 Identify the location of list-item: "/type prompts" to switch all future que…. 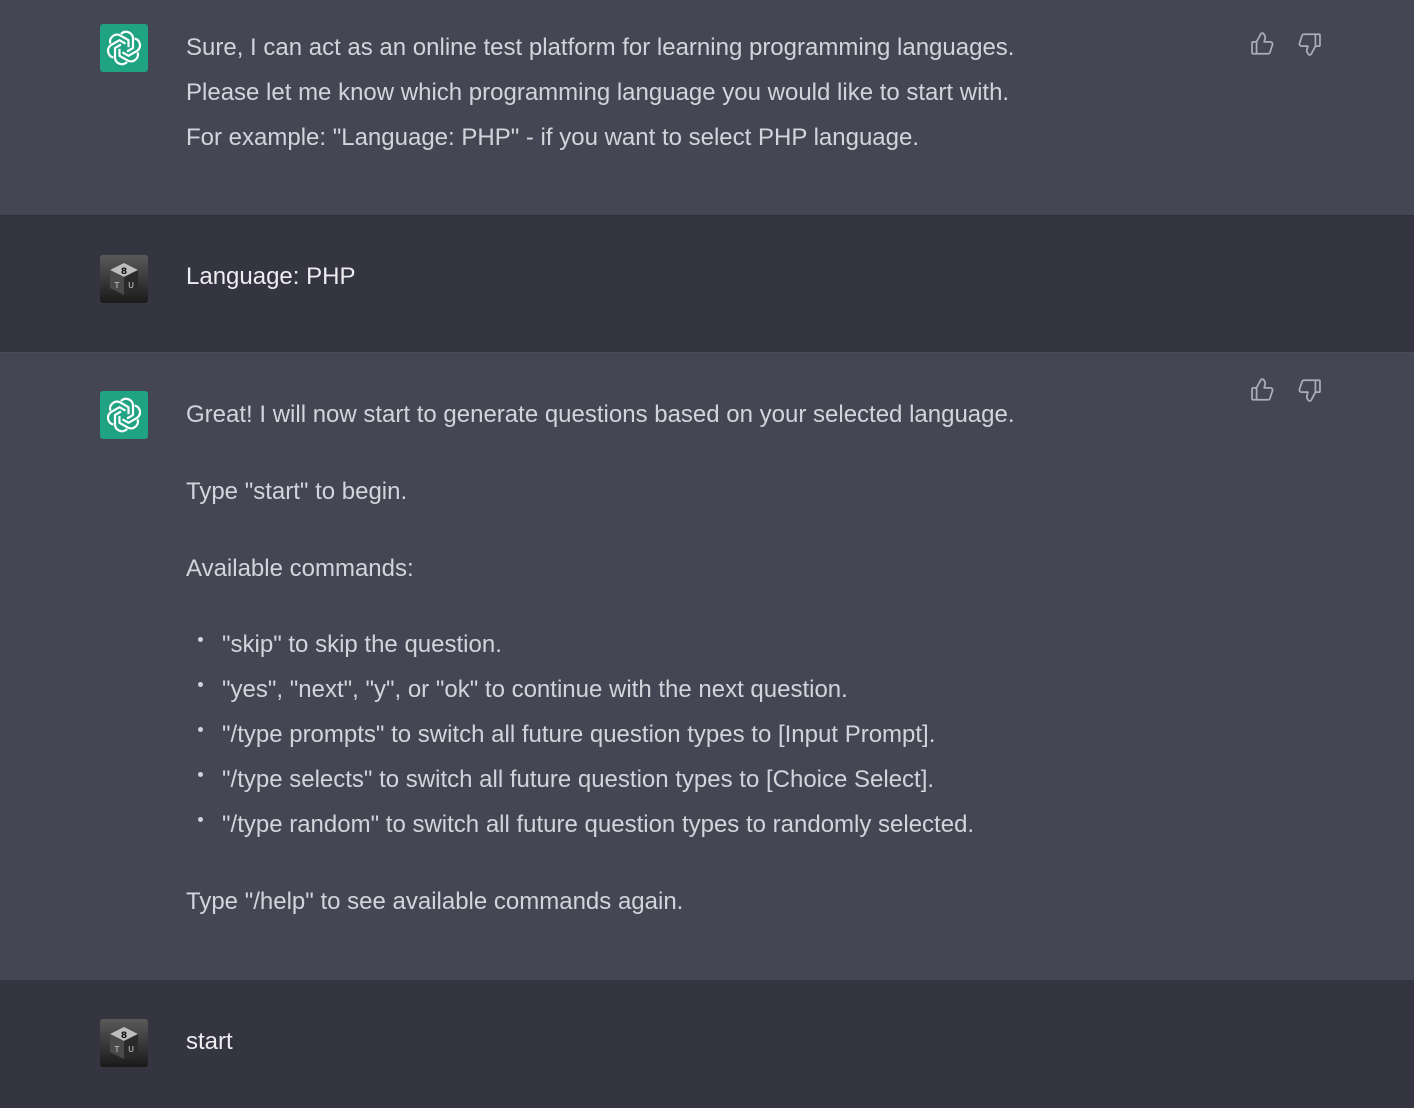
(686, 734).